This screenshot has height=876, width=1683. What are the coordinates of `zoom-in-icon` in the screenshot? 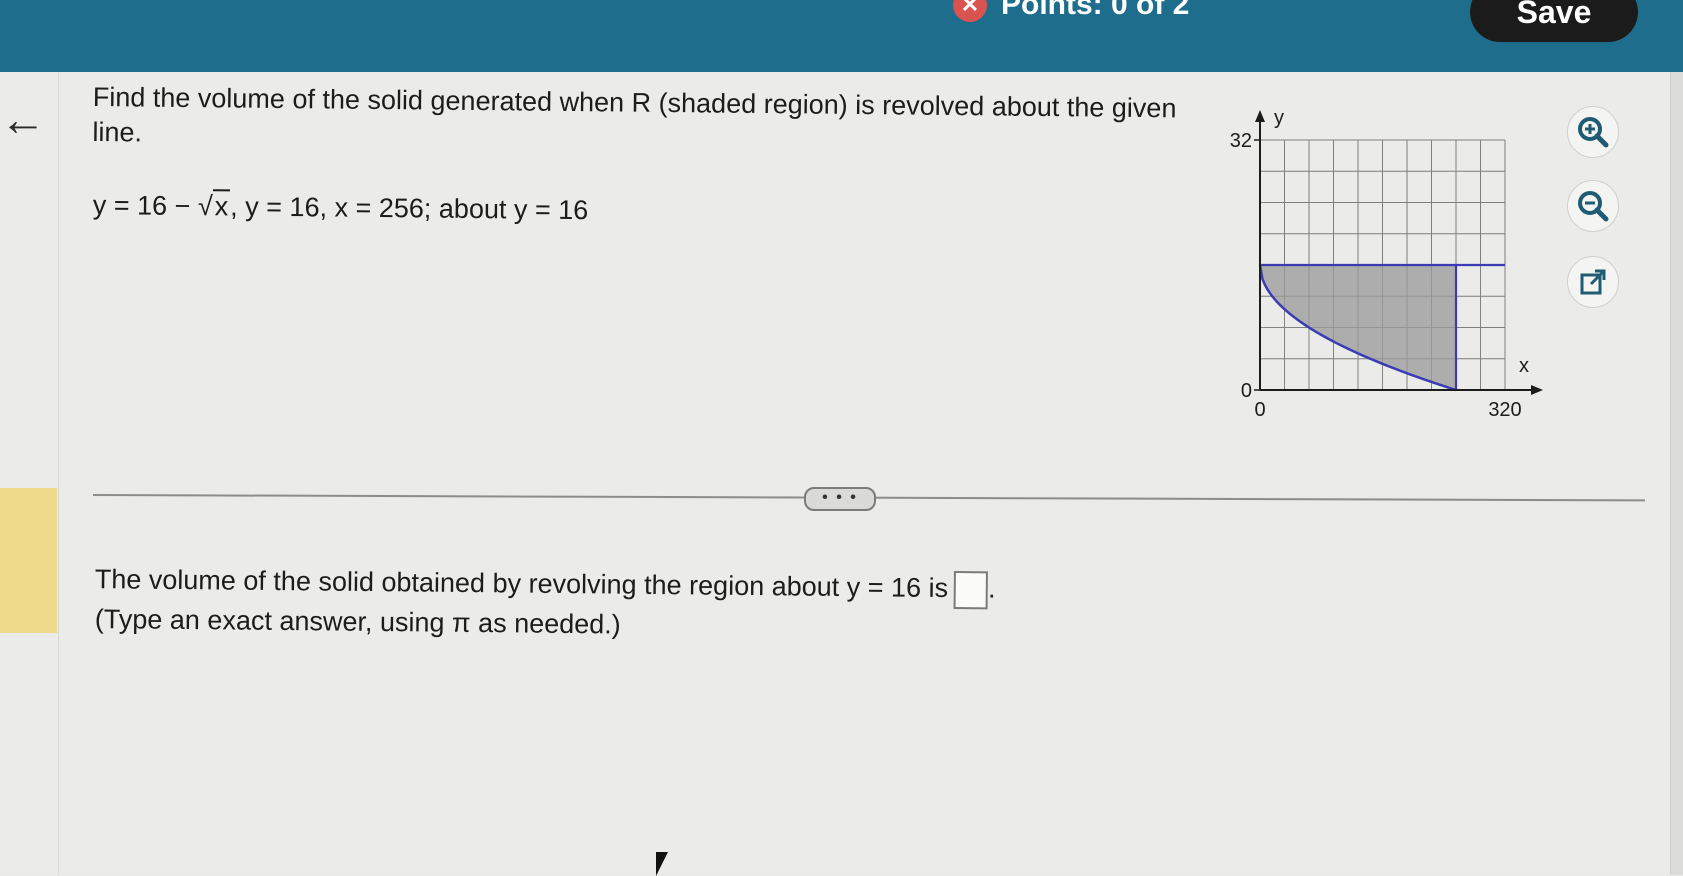 It's located at (1593, 132).